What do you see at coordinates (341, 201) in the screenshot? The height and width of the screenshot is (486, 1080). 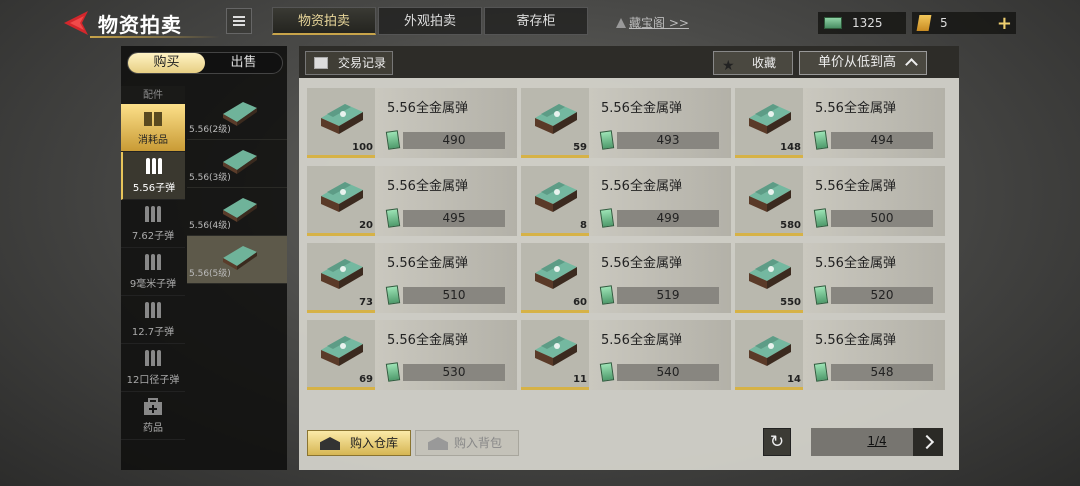 I see `item-thumbnail: 20` at bounding box center [341, 201].